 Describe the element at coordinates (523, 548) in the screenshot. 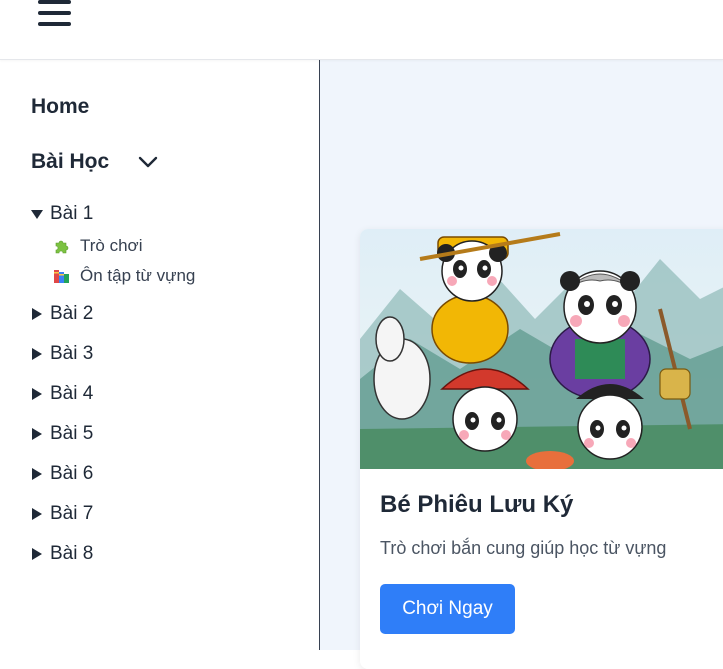

I see `game-card-description: Trò chơi bắn cung giúp học từ vựng` at that location.